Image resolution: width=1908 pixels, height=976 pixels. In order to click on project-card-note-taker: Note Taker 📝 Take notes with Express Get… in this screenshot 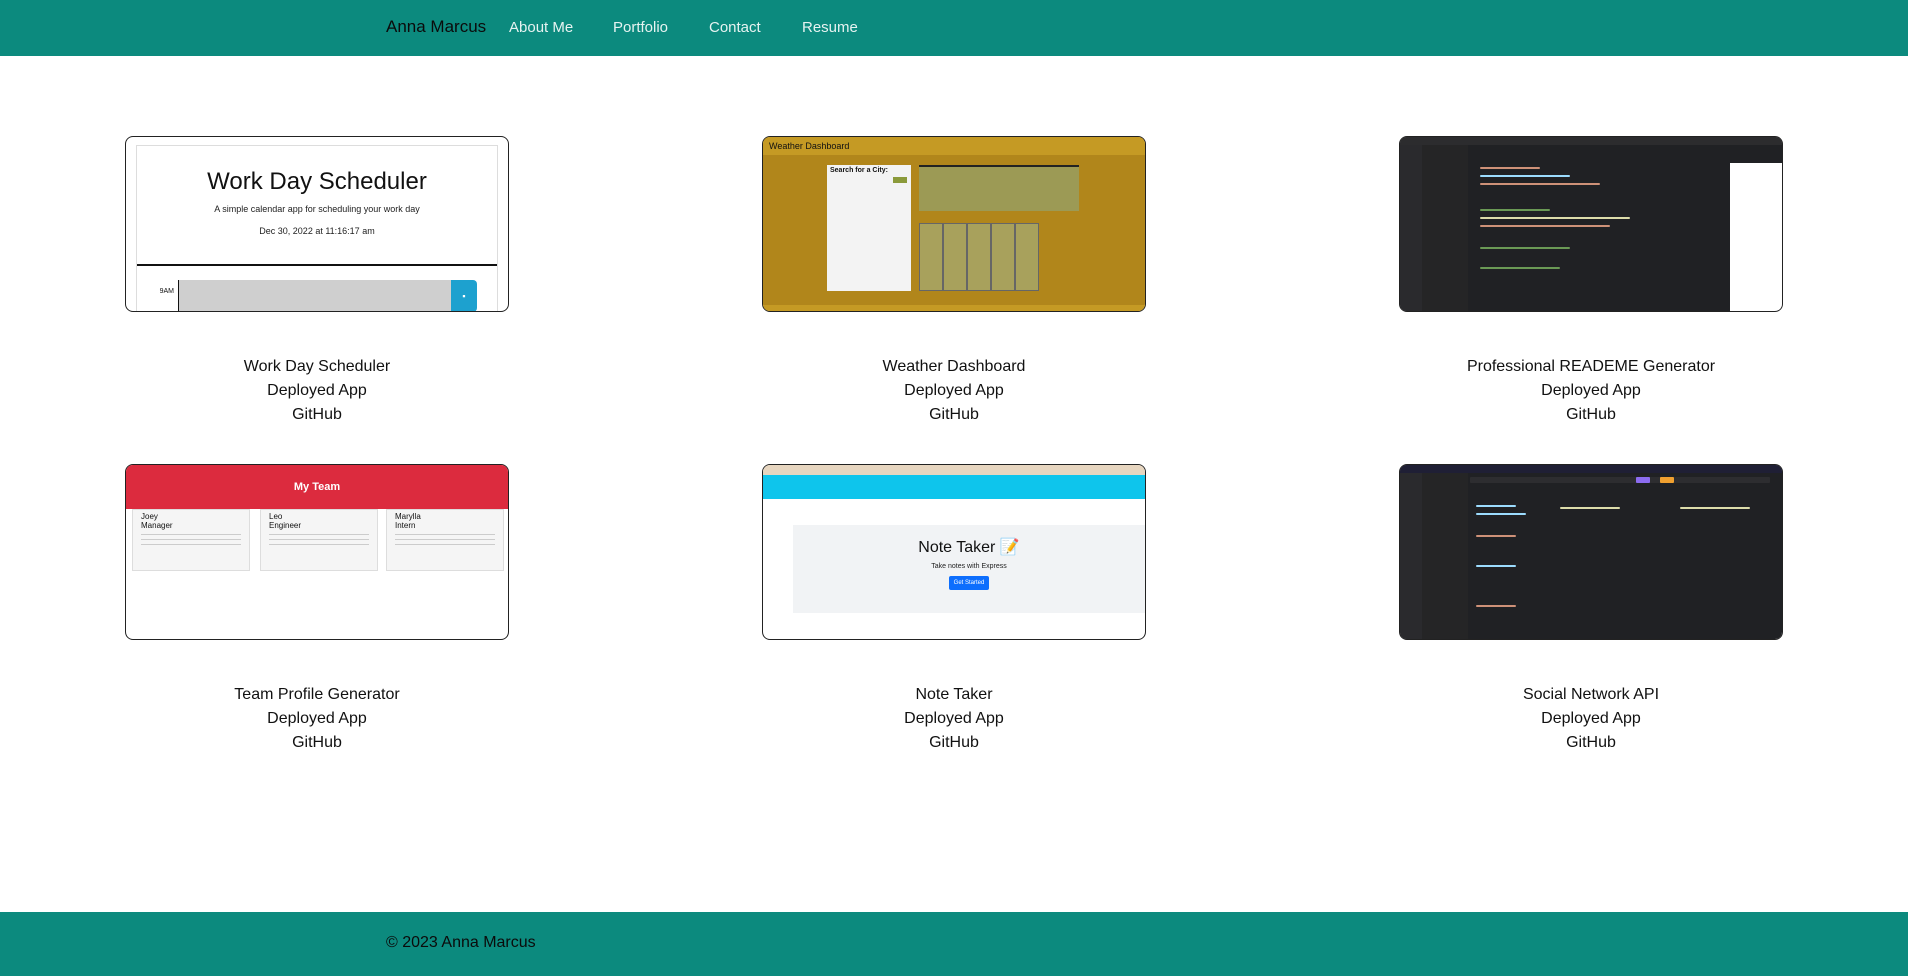, I will do `click(954, 609)`.